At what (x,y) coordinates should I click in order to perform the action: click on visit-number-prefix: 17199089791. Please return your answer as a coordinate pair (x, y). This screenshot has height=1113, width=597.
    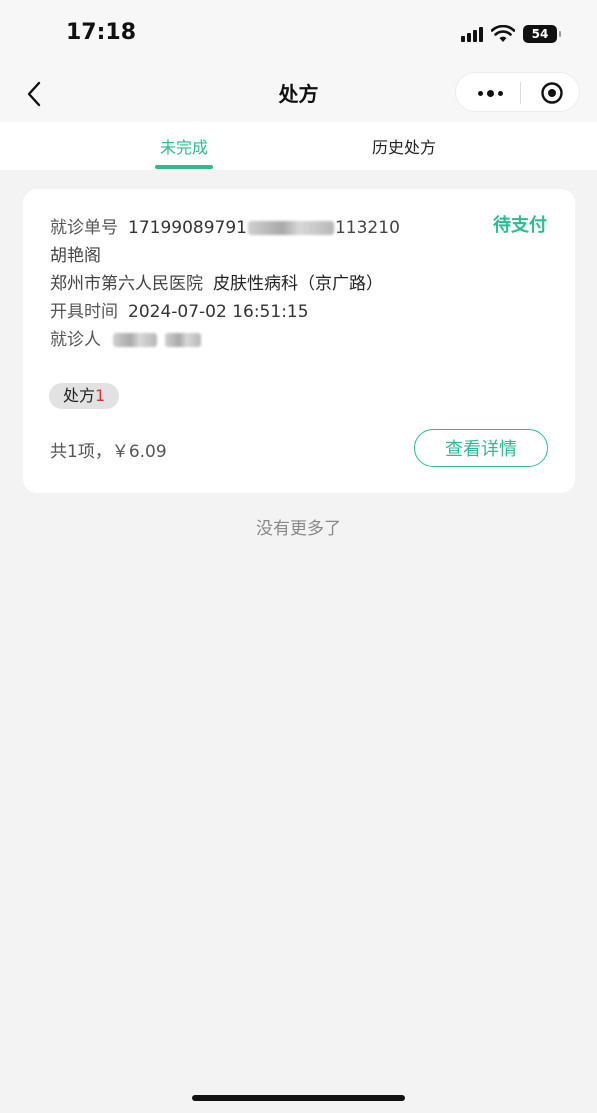
    Looking at the image, I should click on (187, 228).